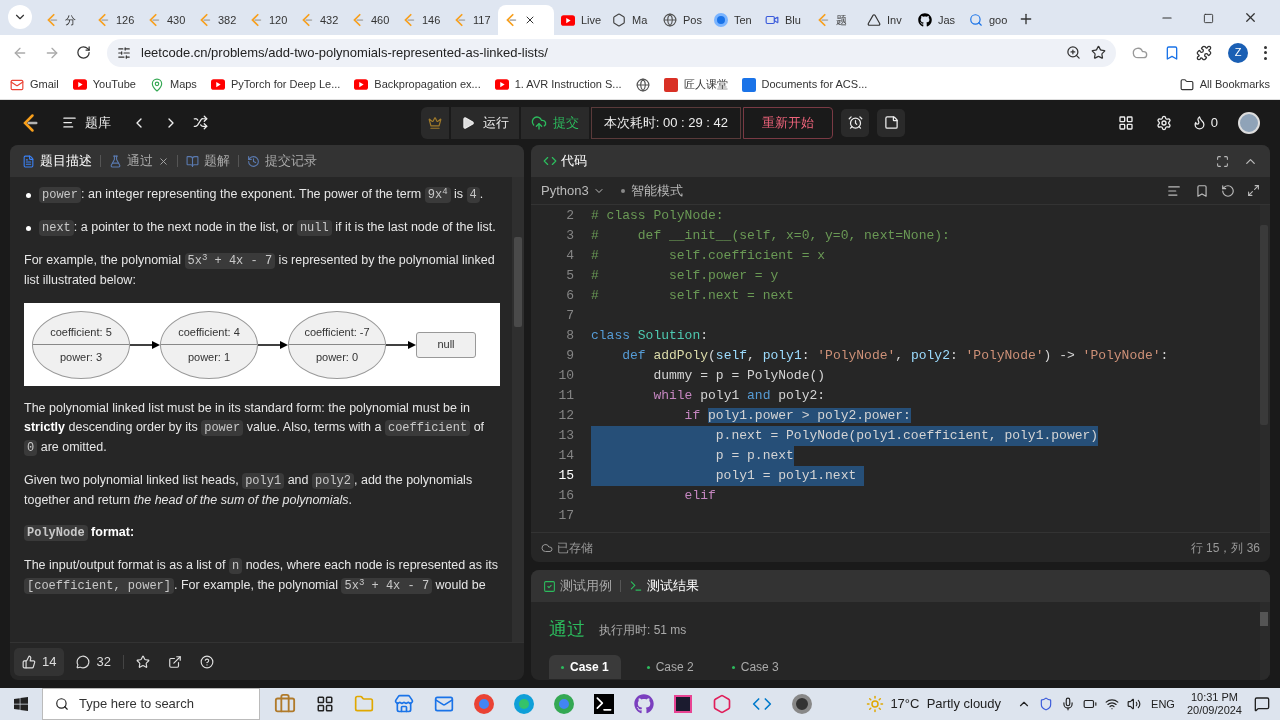 Image resolution: width=1280 pixels, height=720 pixels. Describe the element at coordinates (1228, 190) in the screenshot. I see `reset-icon` at that location.